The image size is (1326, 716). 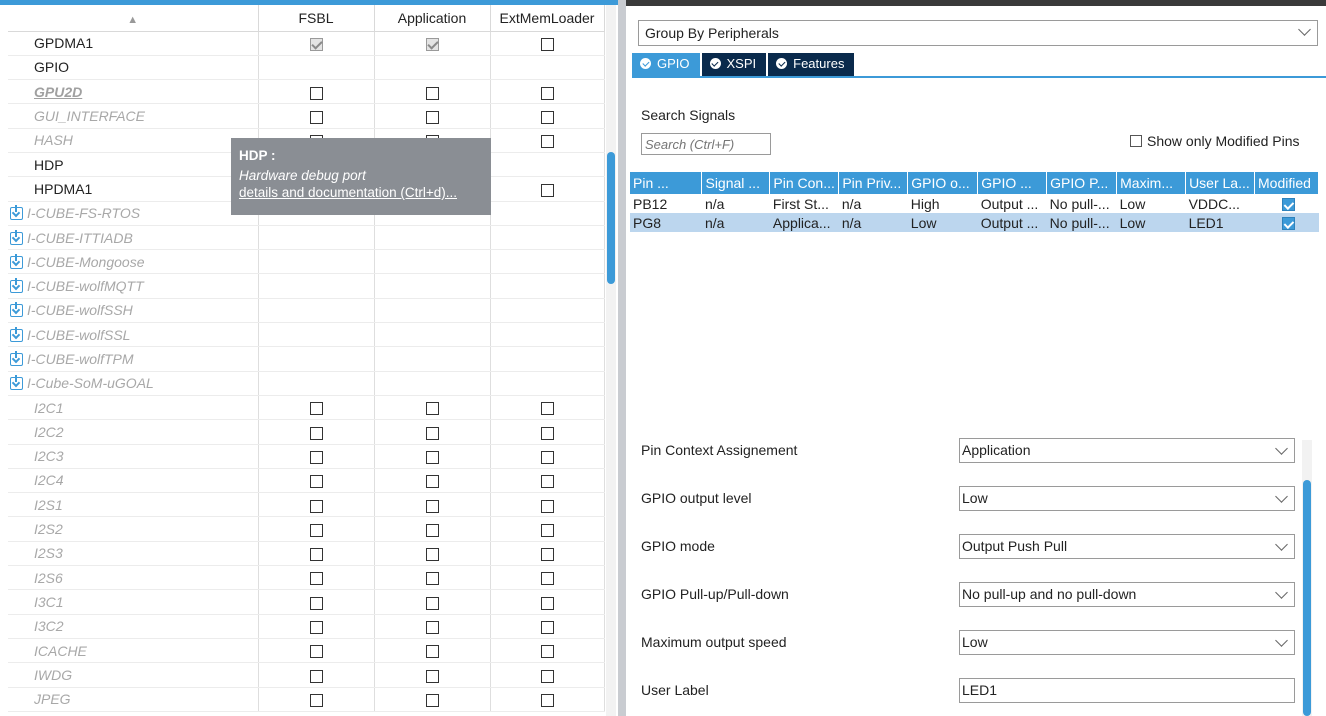 I want to click on pane-splitter, so click(x=622, y=358).